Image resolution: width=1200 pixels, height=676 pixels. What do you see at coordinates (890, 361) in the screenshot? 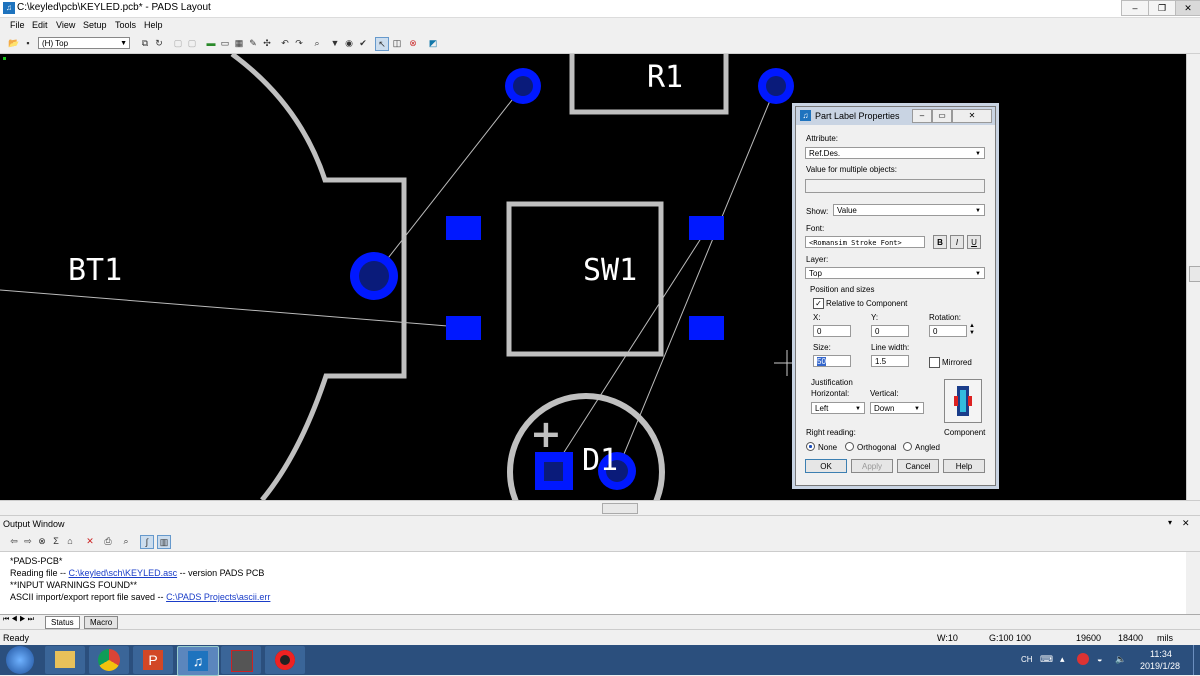
I see `line-width-field: 1.5` at bounding box center [890, 361].